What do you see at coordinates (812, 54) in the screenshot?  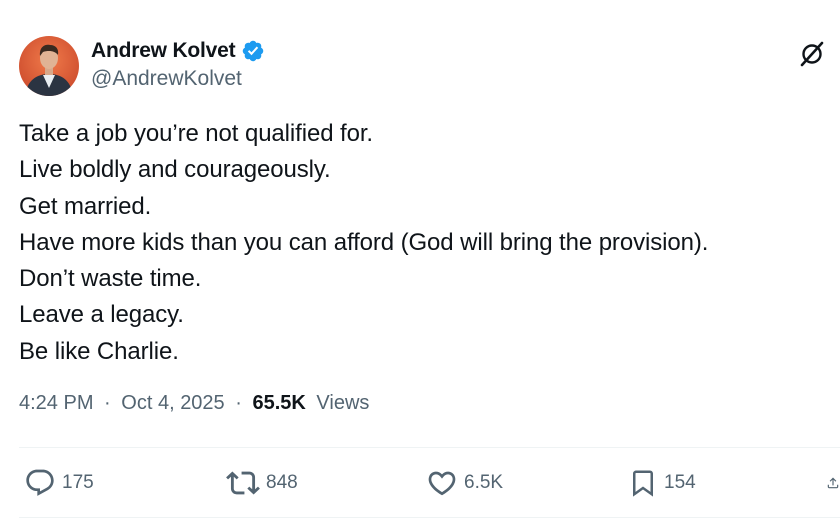 I see `grok-icon` at bounding box center [812, 54].